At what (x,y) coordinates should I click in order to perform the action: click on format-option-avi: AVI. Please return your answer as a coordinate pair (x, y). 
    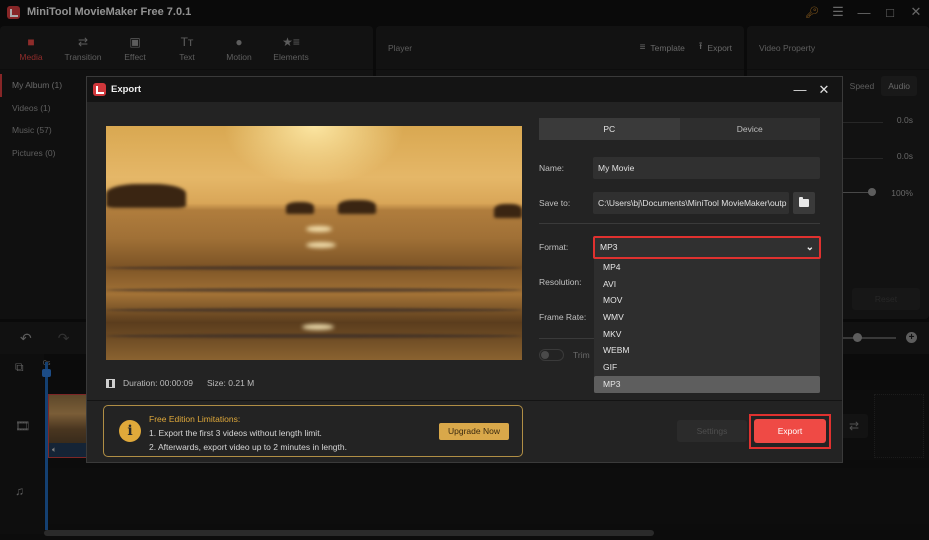
    Looking at the image, I should click on (707, 284).